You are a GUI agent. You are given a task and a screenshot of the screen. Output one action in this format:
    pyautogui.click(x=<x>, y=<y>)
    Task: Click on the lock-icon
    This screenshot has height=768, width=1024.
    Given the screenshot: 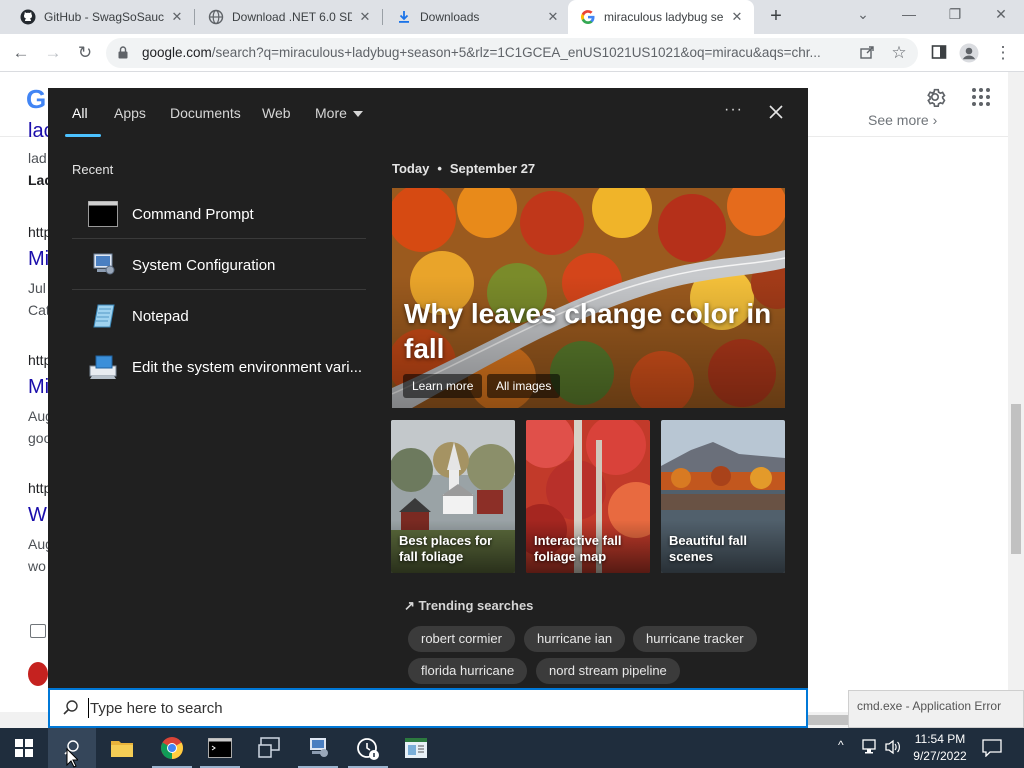 What is the action you would take?
    pyautogui.click(x=123, y=52)
    